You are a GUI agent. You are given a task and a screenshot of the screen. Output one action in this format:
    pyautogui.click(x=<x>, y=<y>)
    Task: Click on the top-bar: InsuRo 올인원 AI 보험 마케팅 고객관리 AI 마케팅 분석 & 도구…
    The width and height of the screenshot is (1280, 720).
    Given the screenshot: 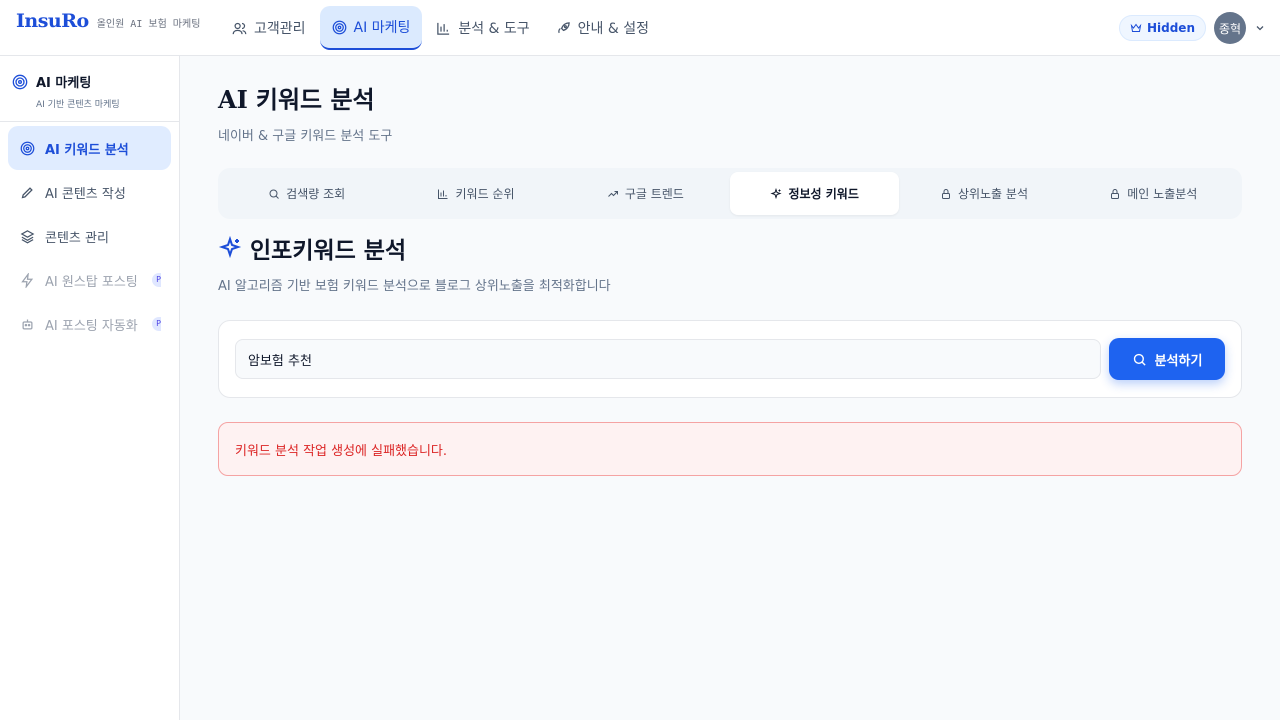 What is the action you would take?
    pyautogui.click(x=640, y=28)
    